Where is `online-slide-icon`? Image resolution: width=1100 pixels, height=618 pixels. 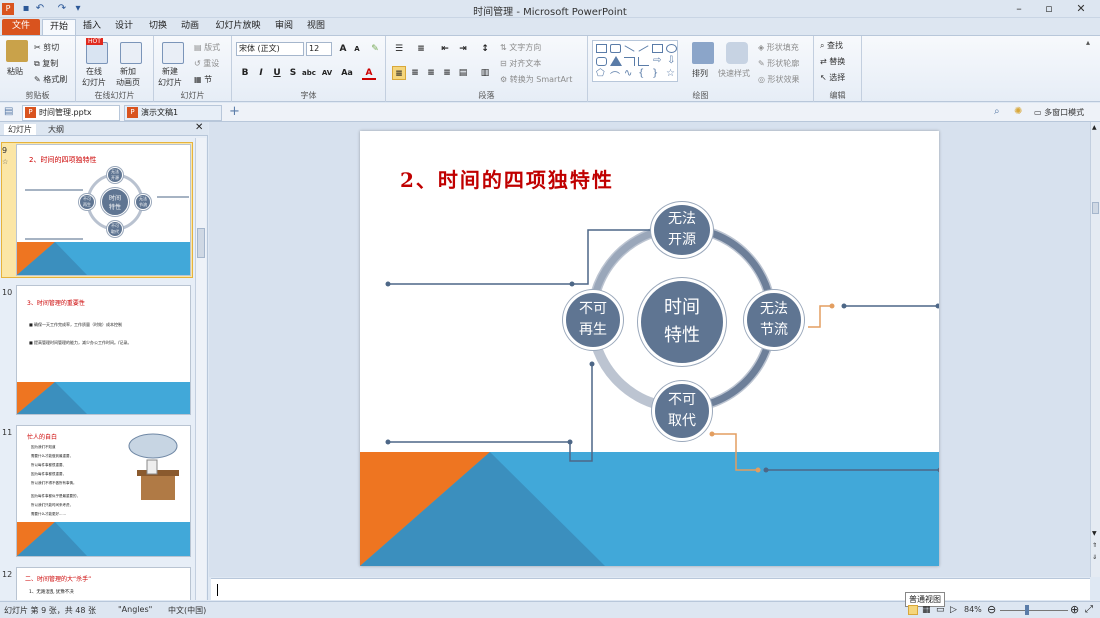 online-slide-icon is located at coordinates (97, 53).